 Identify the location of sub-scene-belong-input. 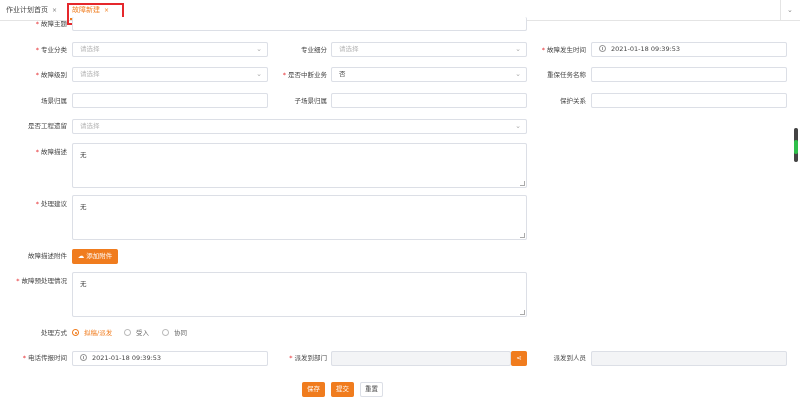
(429, 100).